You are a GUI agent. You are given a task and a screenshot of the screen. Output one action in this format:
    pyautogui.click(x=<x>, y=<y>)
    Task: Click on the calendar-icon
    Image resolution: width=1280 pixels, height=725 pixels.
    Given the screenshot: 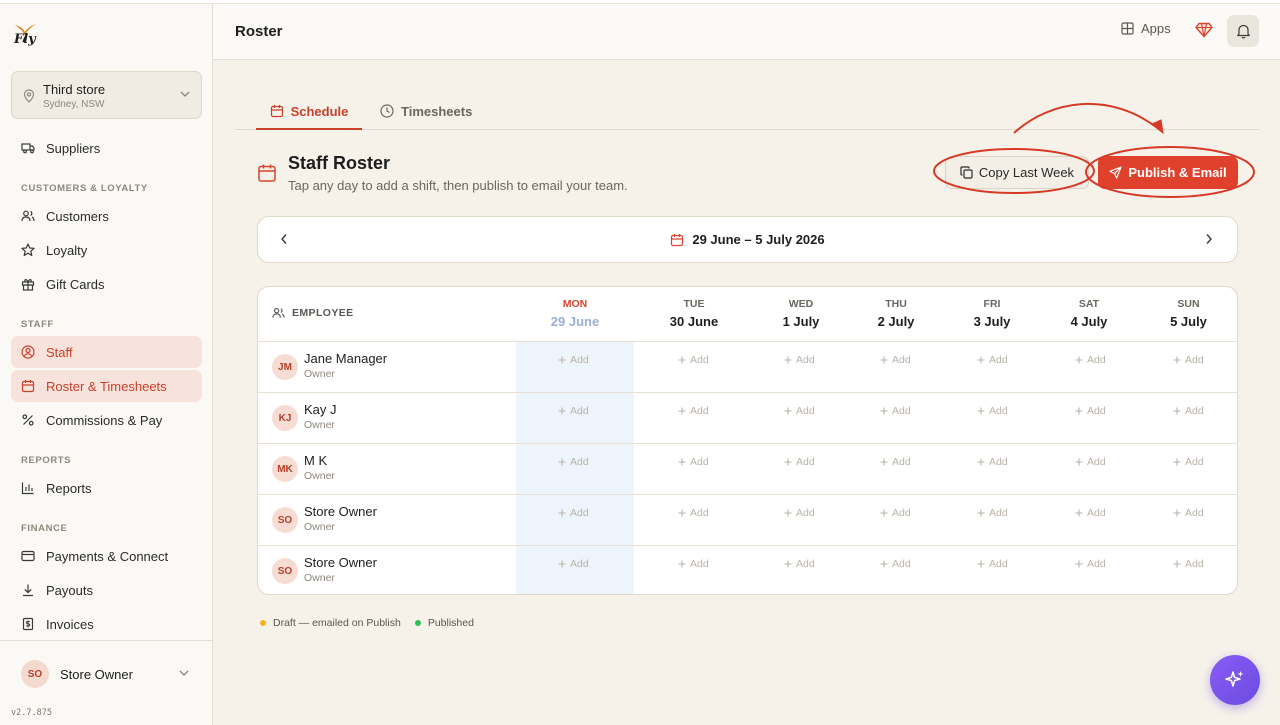 What is the action you would take?
    pyautogui.click(x=677, y=239)
    